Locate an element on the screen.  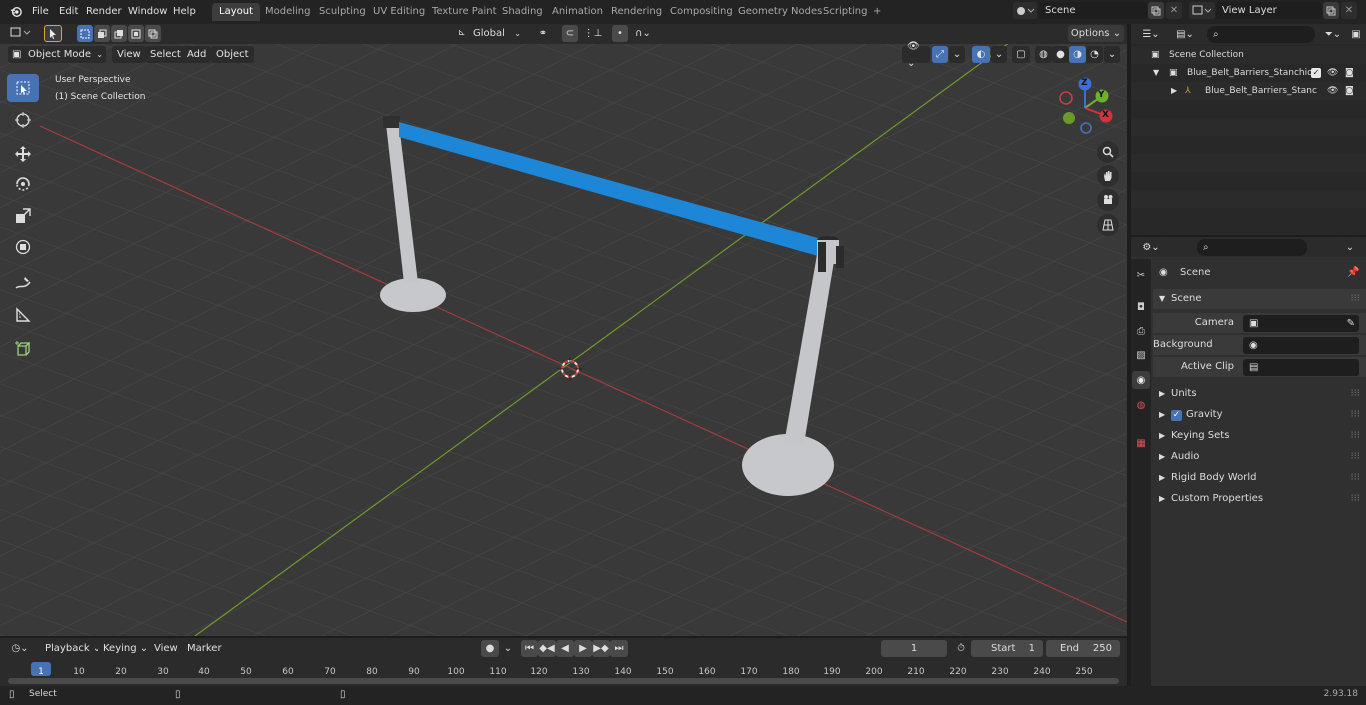
end-frame-field: End 250 is located at coordinates (1083, 648).